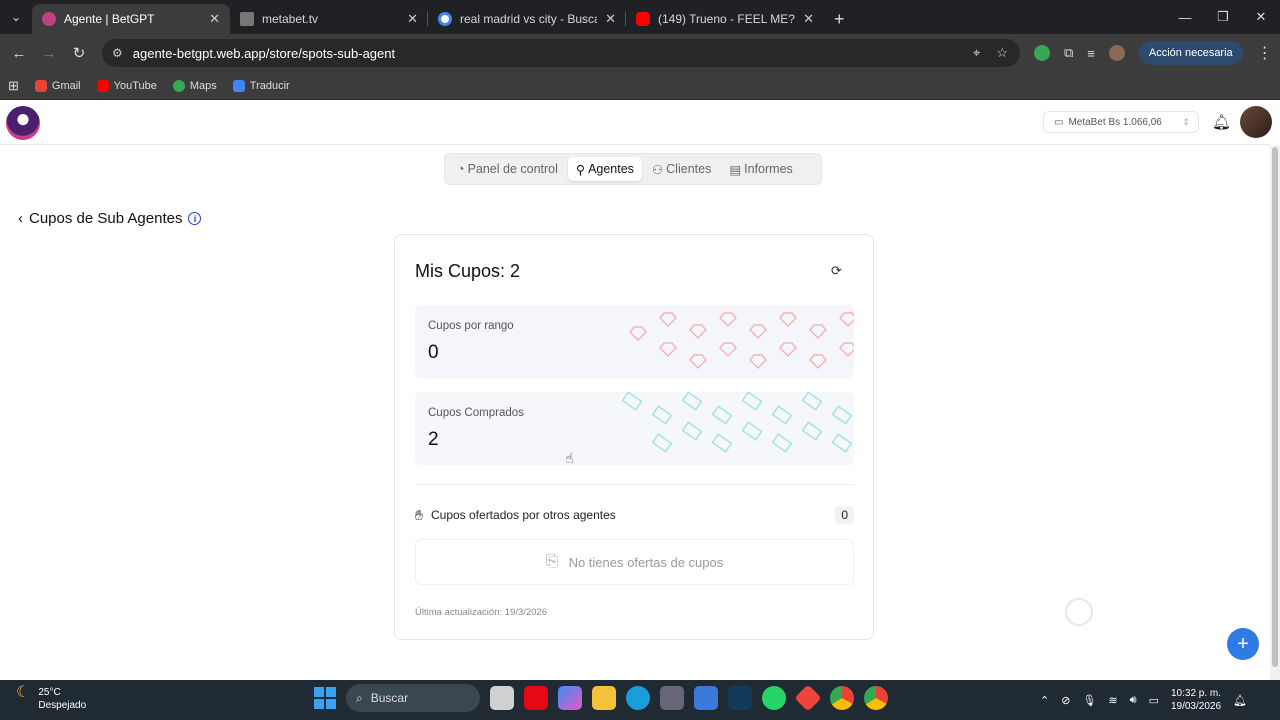 This screenshot has height=720, width=1280. Describe the element at coordinates (419, 514) in the screenshot. I see `hand-offer-icon: ✋︎` at that location.